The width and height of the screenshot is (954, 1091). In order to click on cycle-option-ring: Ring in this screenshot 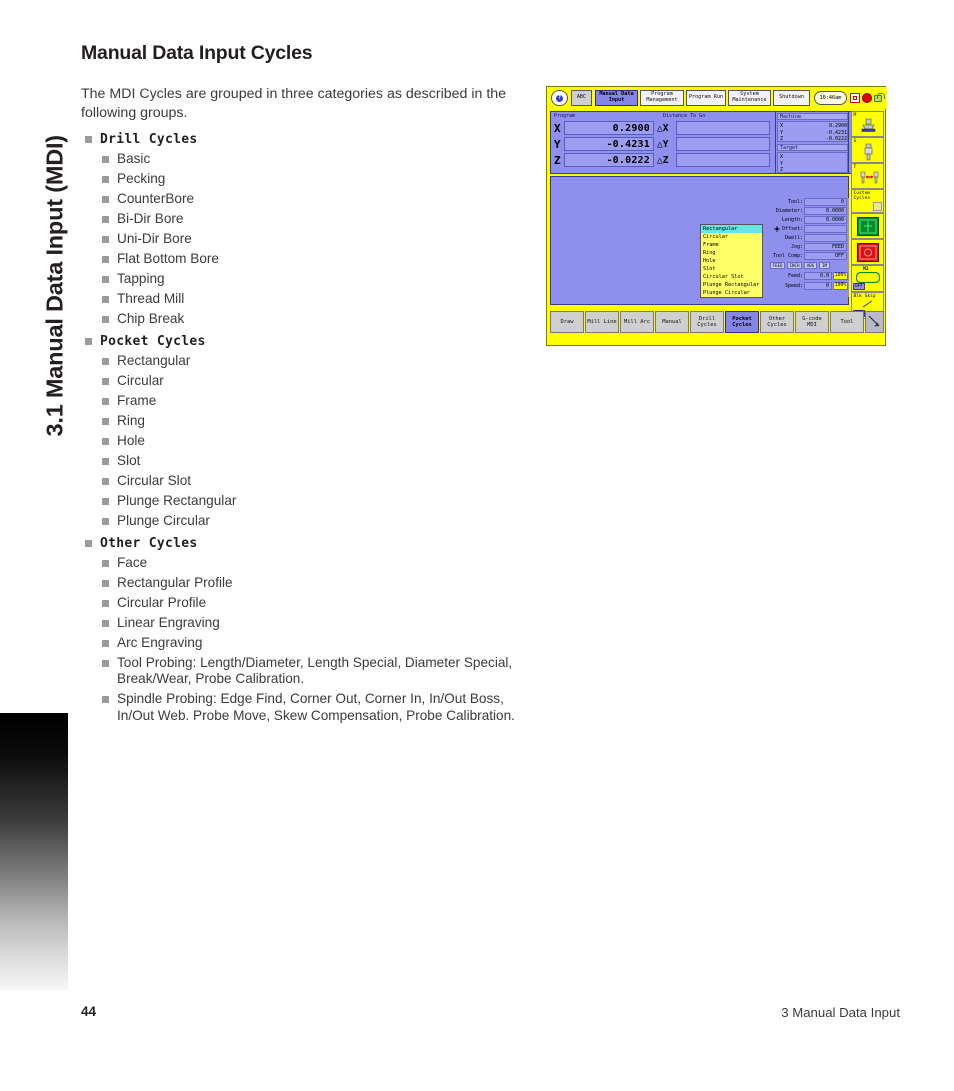, I will do `click(731, 253)`.